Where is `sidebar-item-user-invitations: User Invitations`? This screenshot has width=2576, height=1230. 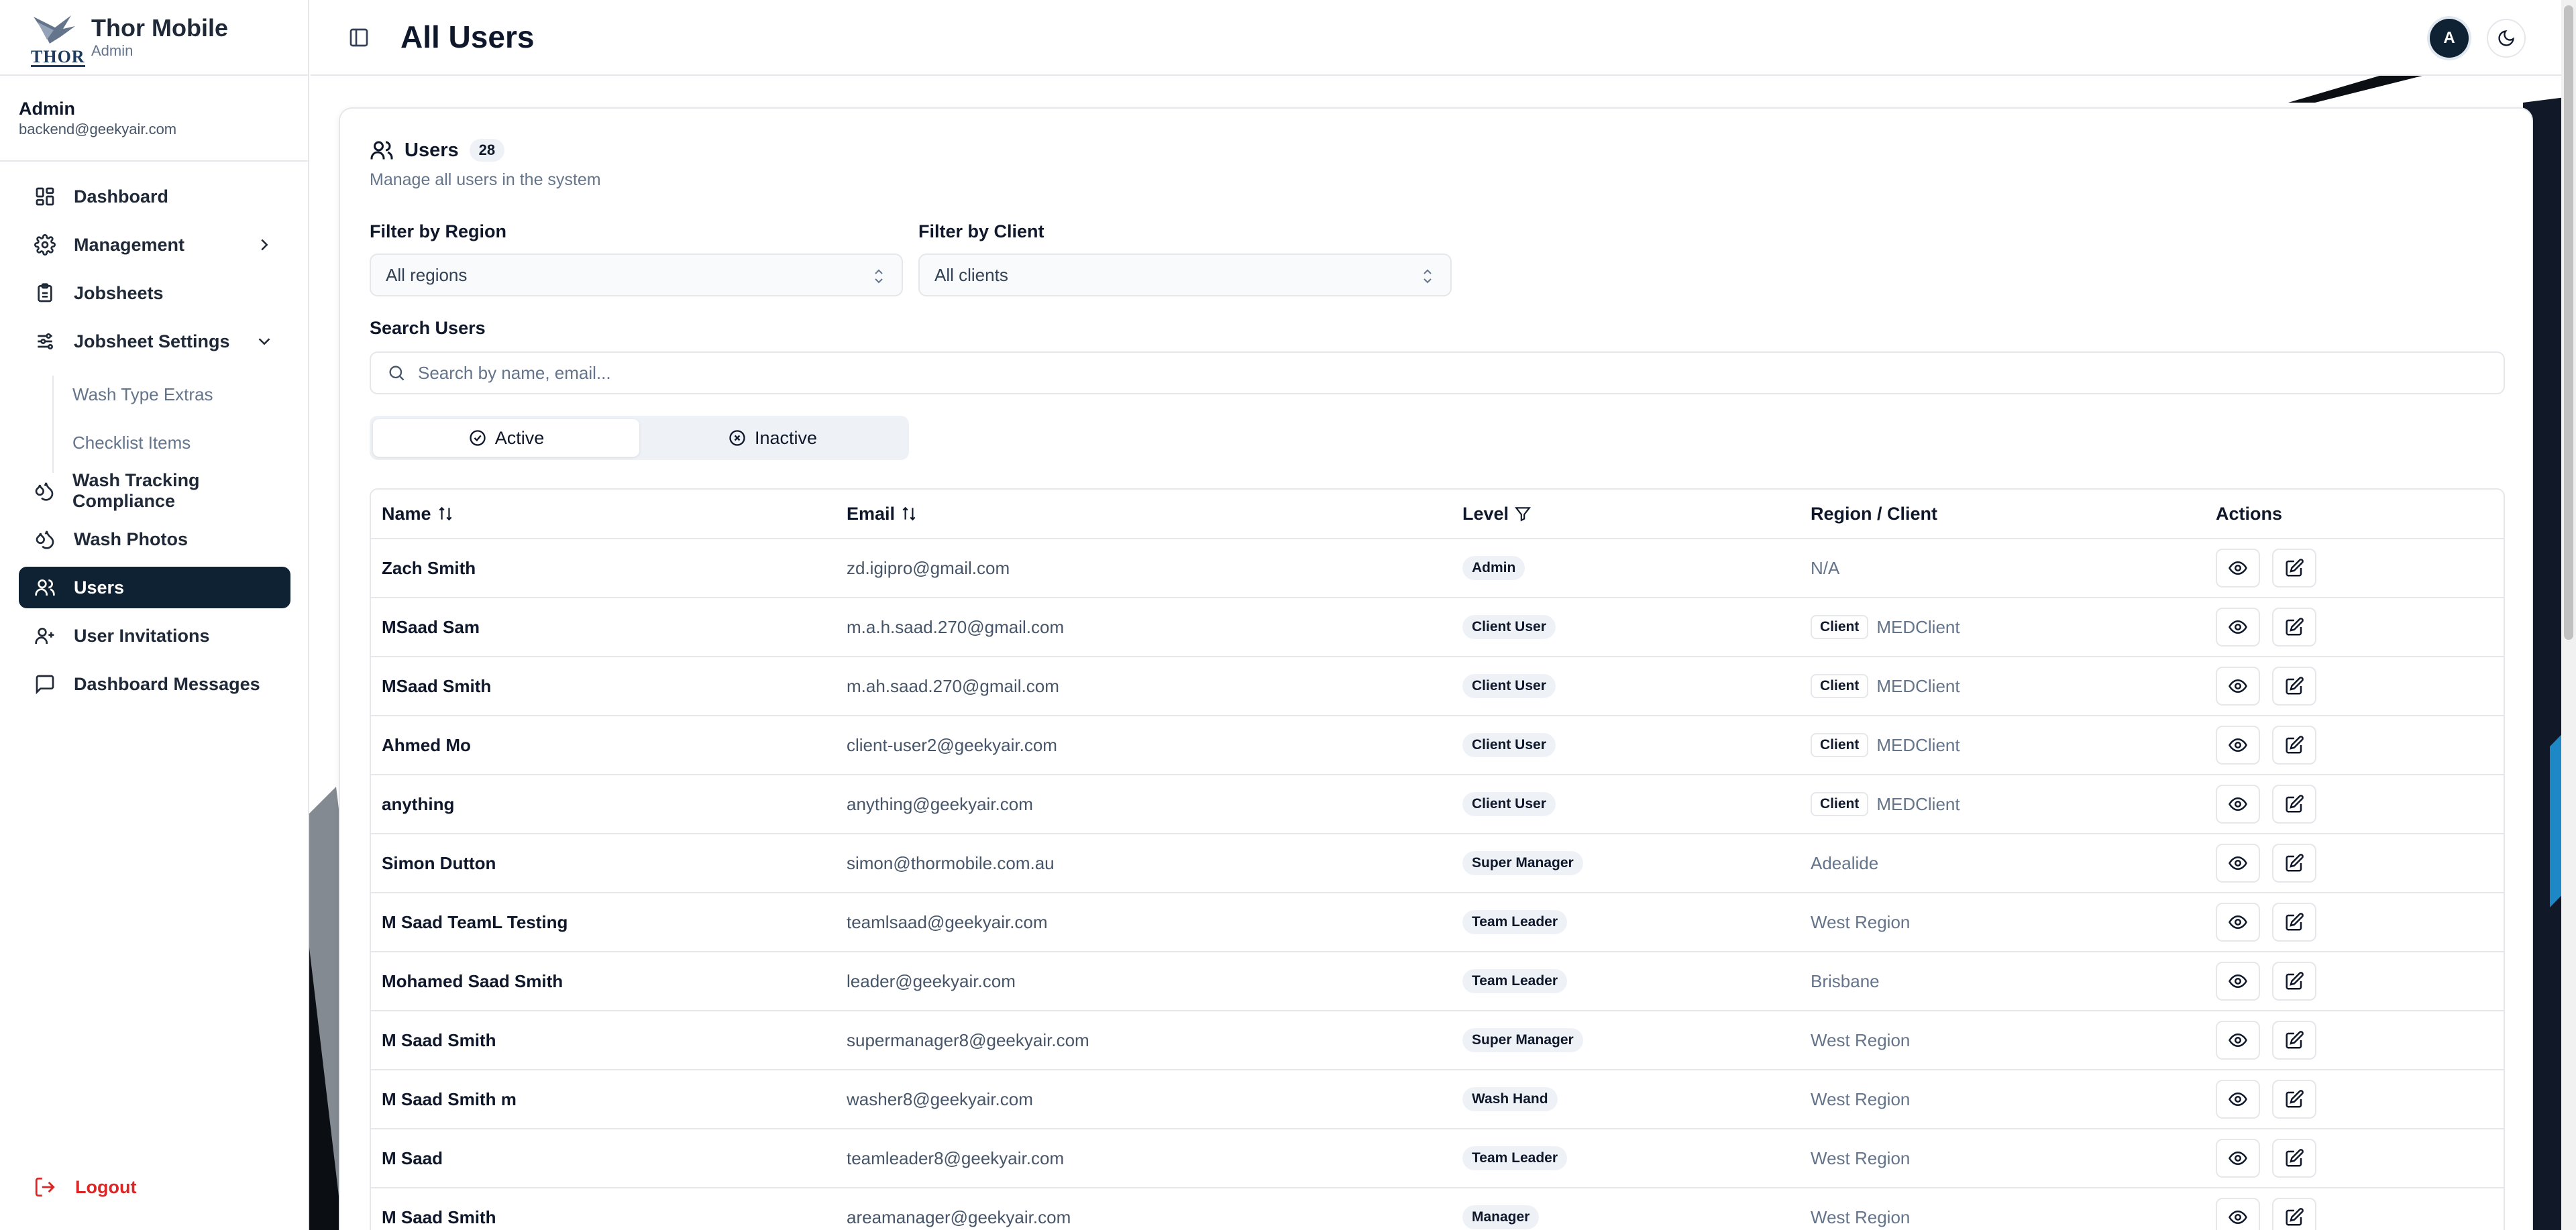
sidebar-item-user-invitations: User Invitations is located at coordinates (154, 636).